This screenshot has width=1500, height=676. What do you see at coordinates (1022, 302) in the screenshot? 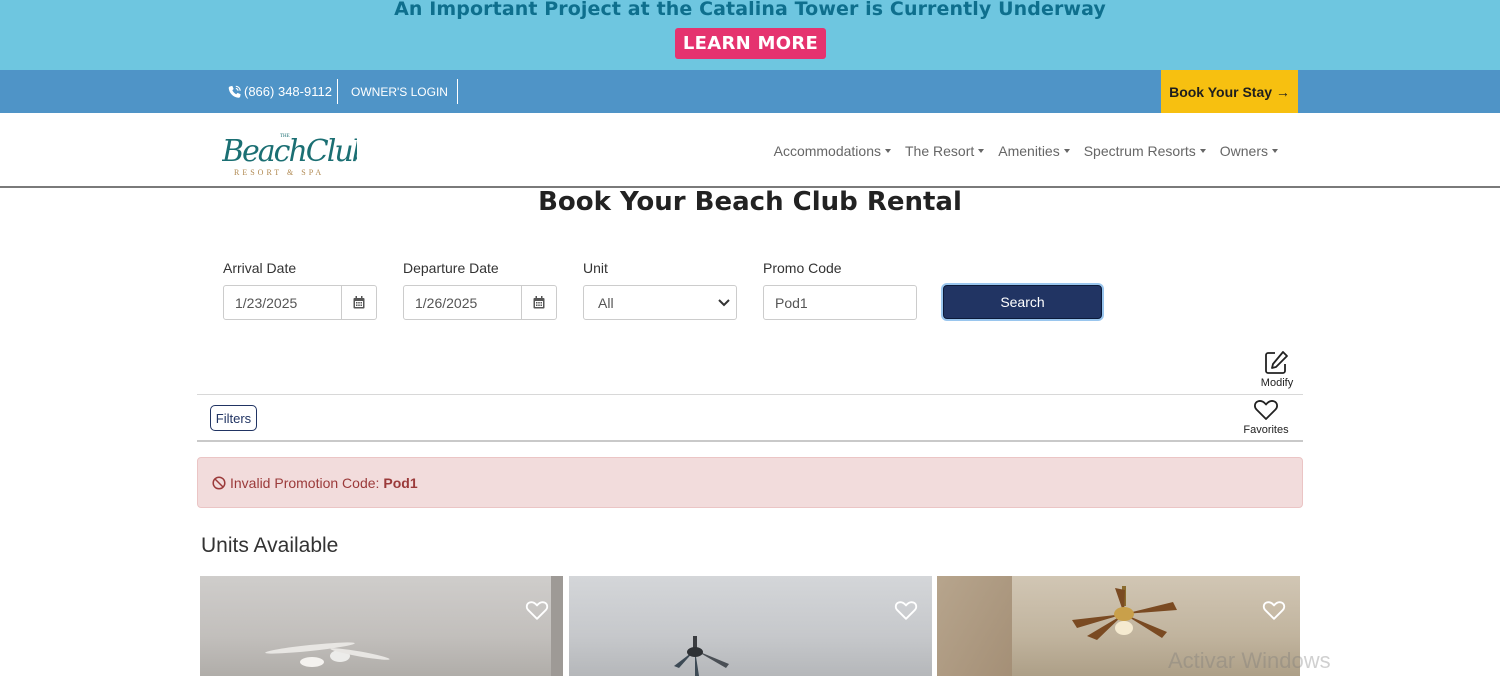
I see `search-button: Search` at bounding box center [1022, 302].